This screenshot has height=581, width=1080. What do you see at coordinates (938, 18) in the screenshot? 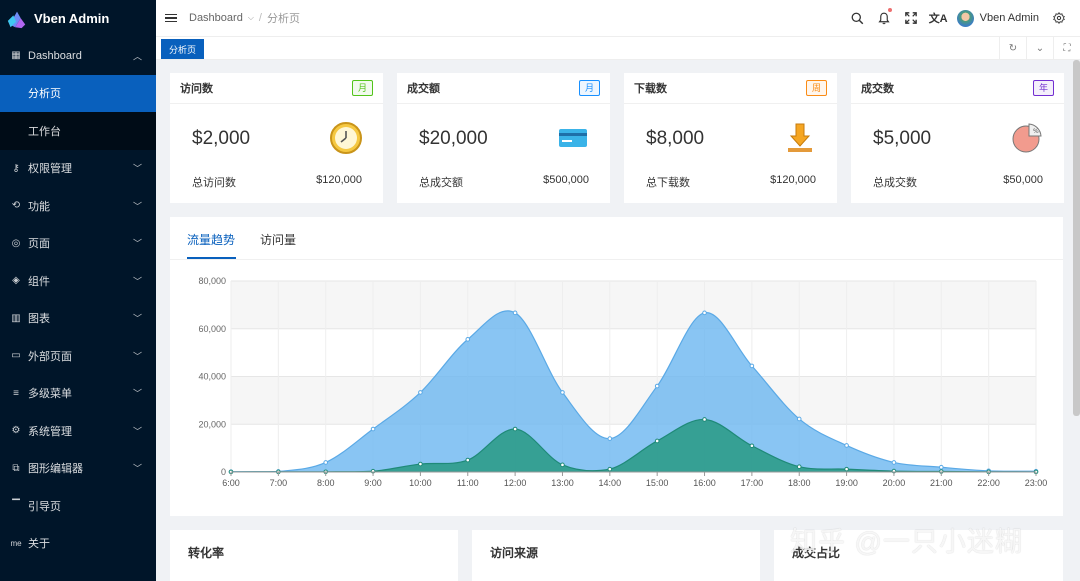
I see `translate-icon: 文A` at bounding box center [938, 18].